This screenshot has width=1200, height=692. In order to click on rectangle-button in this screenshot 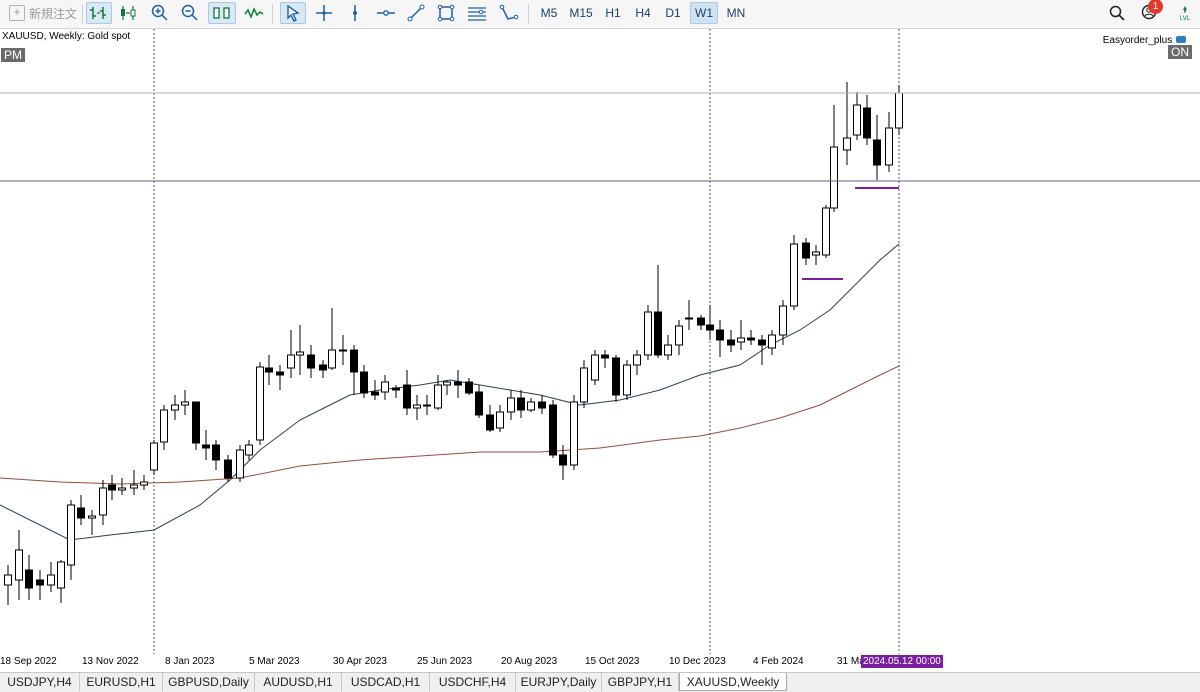, I will do `click(446, 13)`.